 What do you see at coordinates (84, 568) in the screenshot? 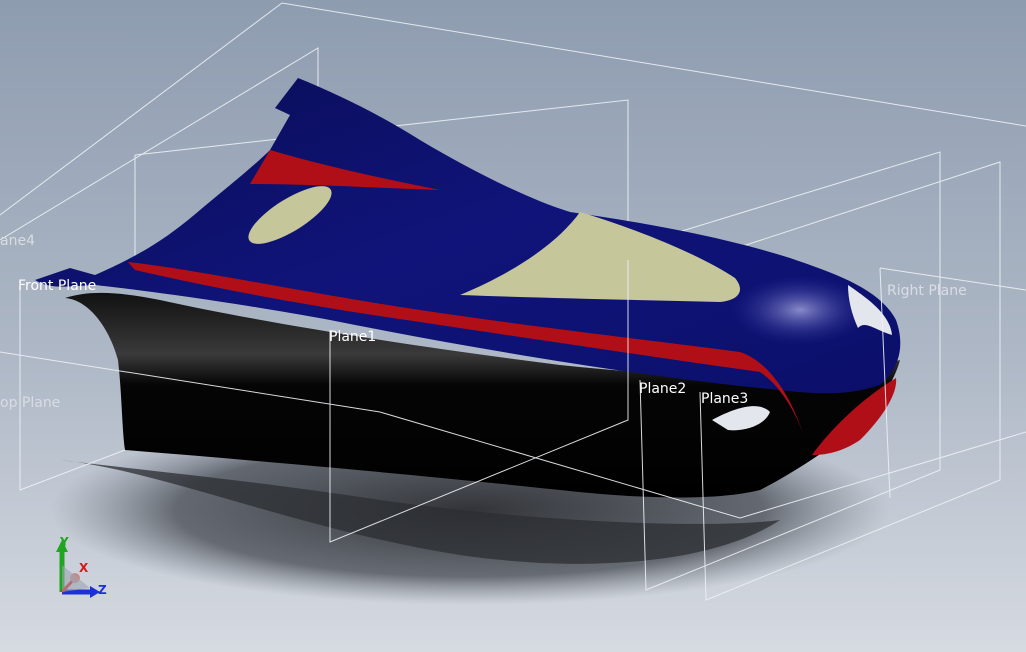
I see `triad-x-label: X` at bounding box center [84, 568].